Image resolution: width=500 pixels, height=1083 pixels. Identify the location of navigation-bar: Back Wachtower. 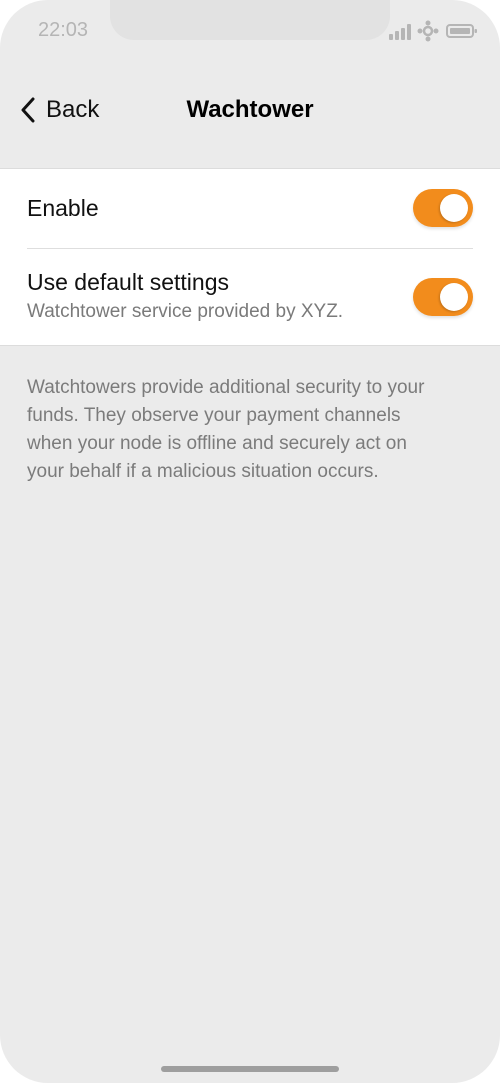
(250, 104).